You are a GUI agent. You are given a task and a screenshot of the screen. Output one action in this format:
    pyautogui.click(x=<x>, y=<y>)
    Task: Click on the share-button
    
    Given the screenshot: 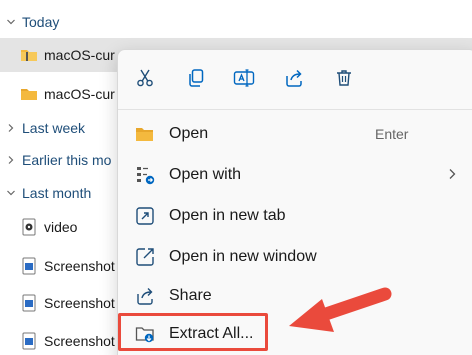 What is the action you would take?
    pyautogui.click(x=294, y=80)
    